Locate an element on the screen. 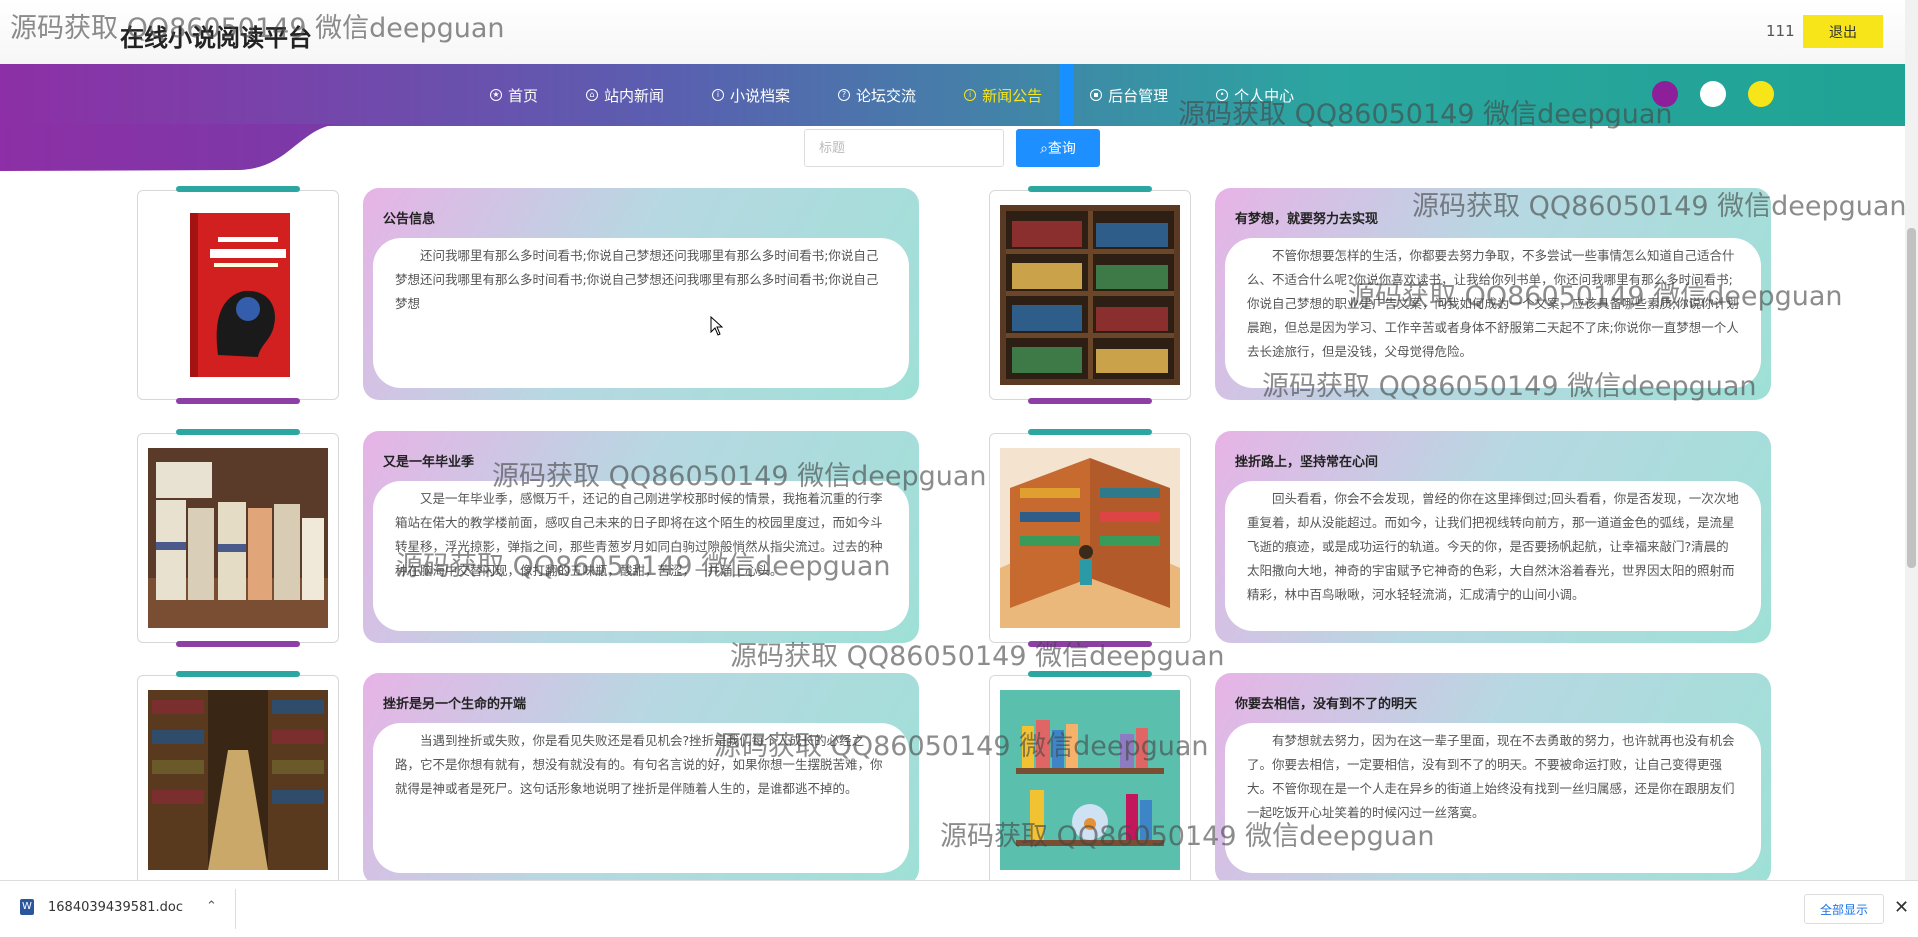  search-button: ⌕查询 is located at coordinates (1058, 148).